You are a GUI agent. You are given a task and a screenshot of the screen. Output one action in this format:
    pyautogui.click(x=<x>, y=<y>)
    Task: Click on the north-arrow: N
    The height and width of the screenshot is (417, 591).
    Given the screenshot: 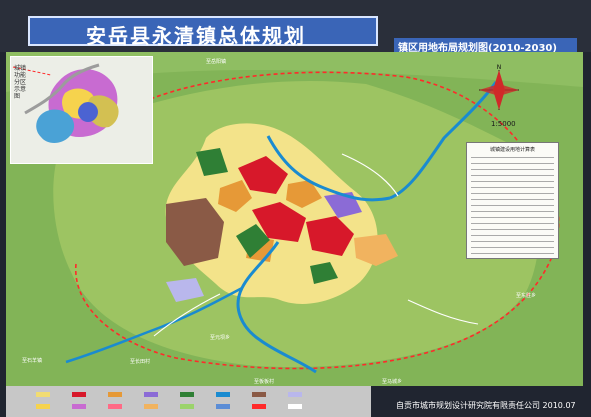 What is the action you would take?
    pyautogui.click(x=499, y=90)
    